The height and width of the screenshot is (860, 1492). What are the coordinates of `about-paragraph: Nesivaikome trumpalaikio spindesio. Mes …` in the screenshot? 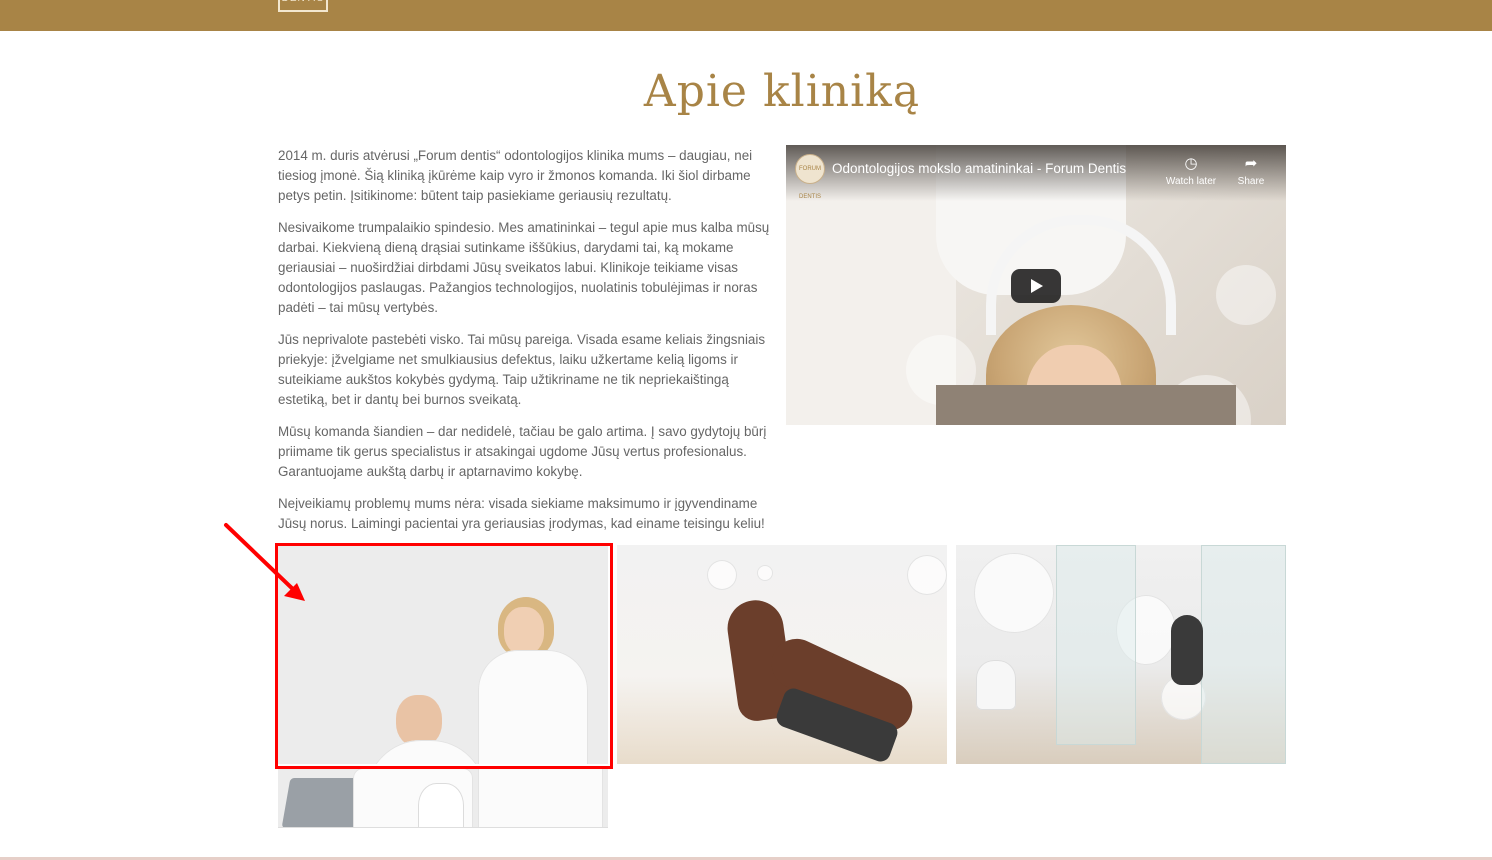 It's located at (524, 267).